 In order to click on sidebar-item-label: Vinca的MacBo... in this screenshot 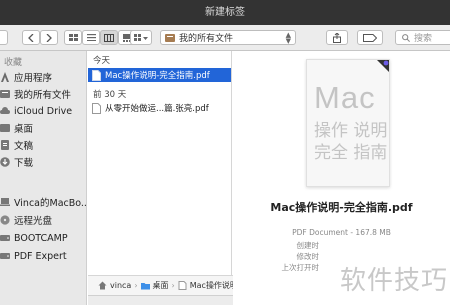, I will do `click(50, 203)`.